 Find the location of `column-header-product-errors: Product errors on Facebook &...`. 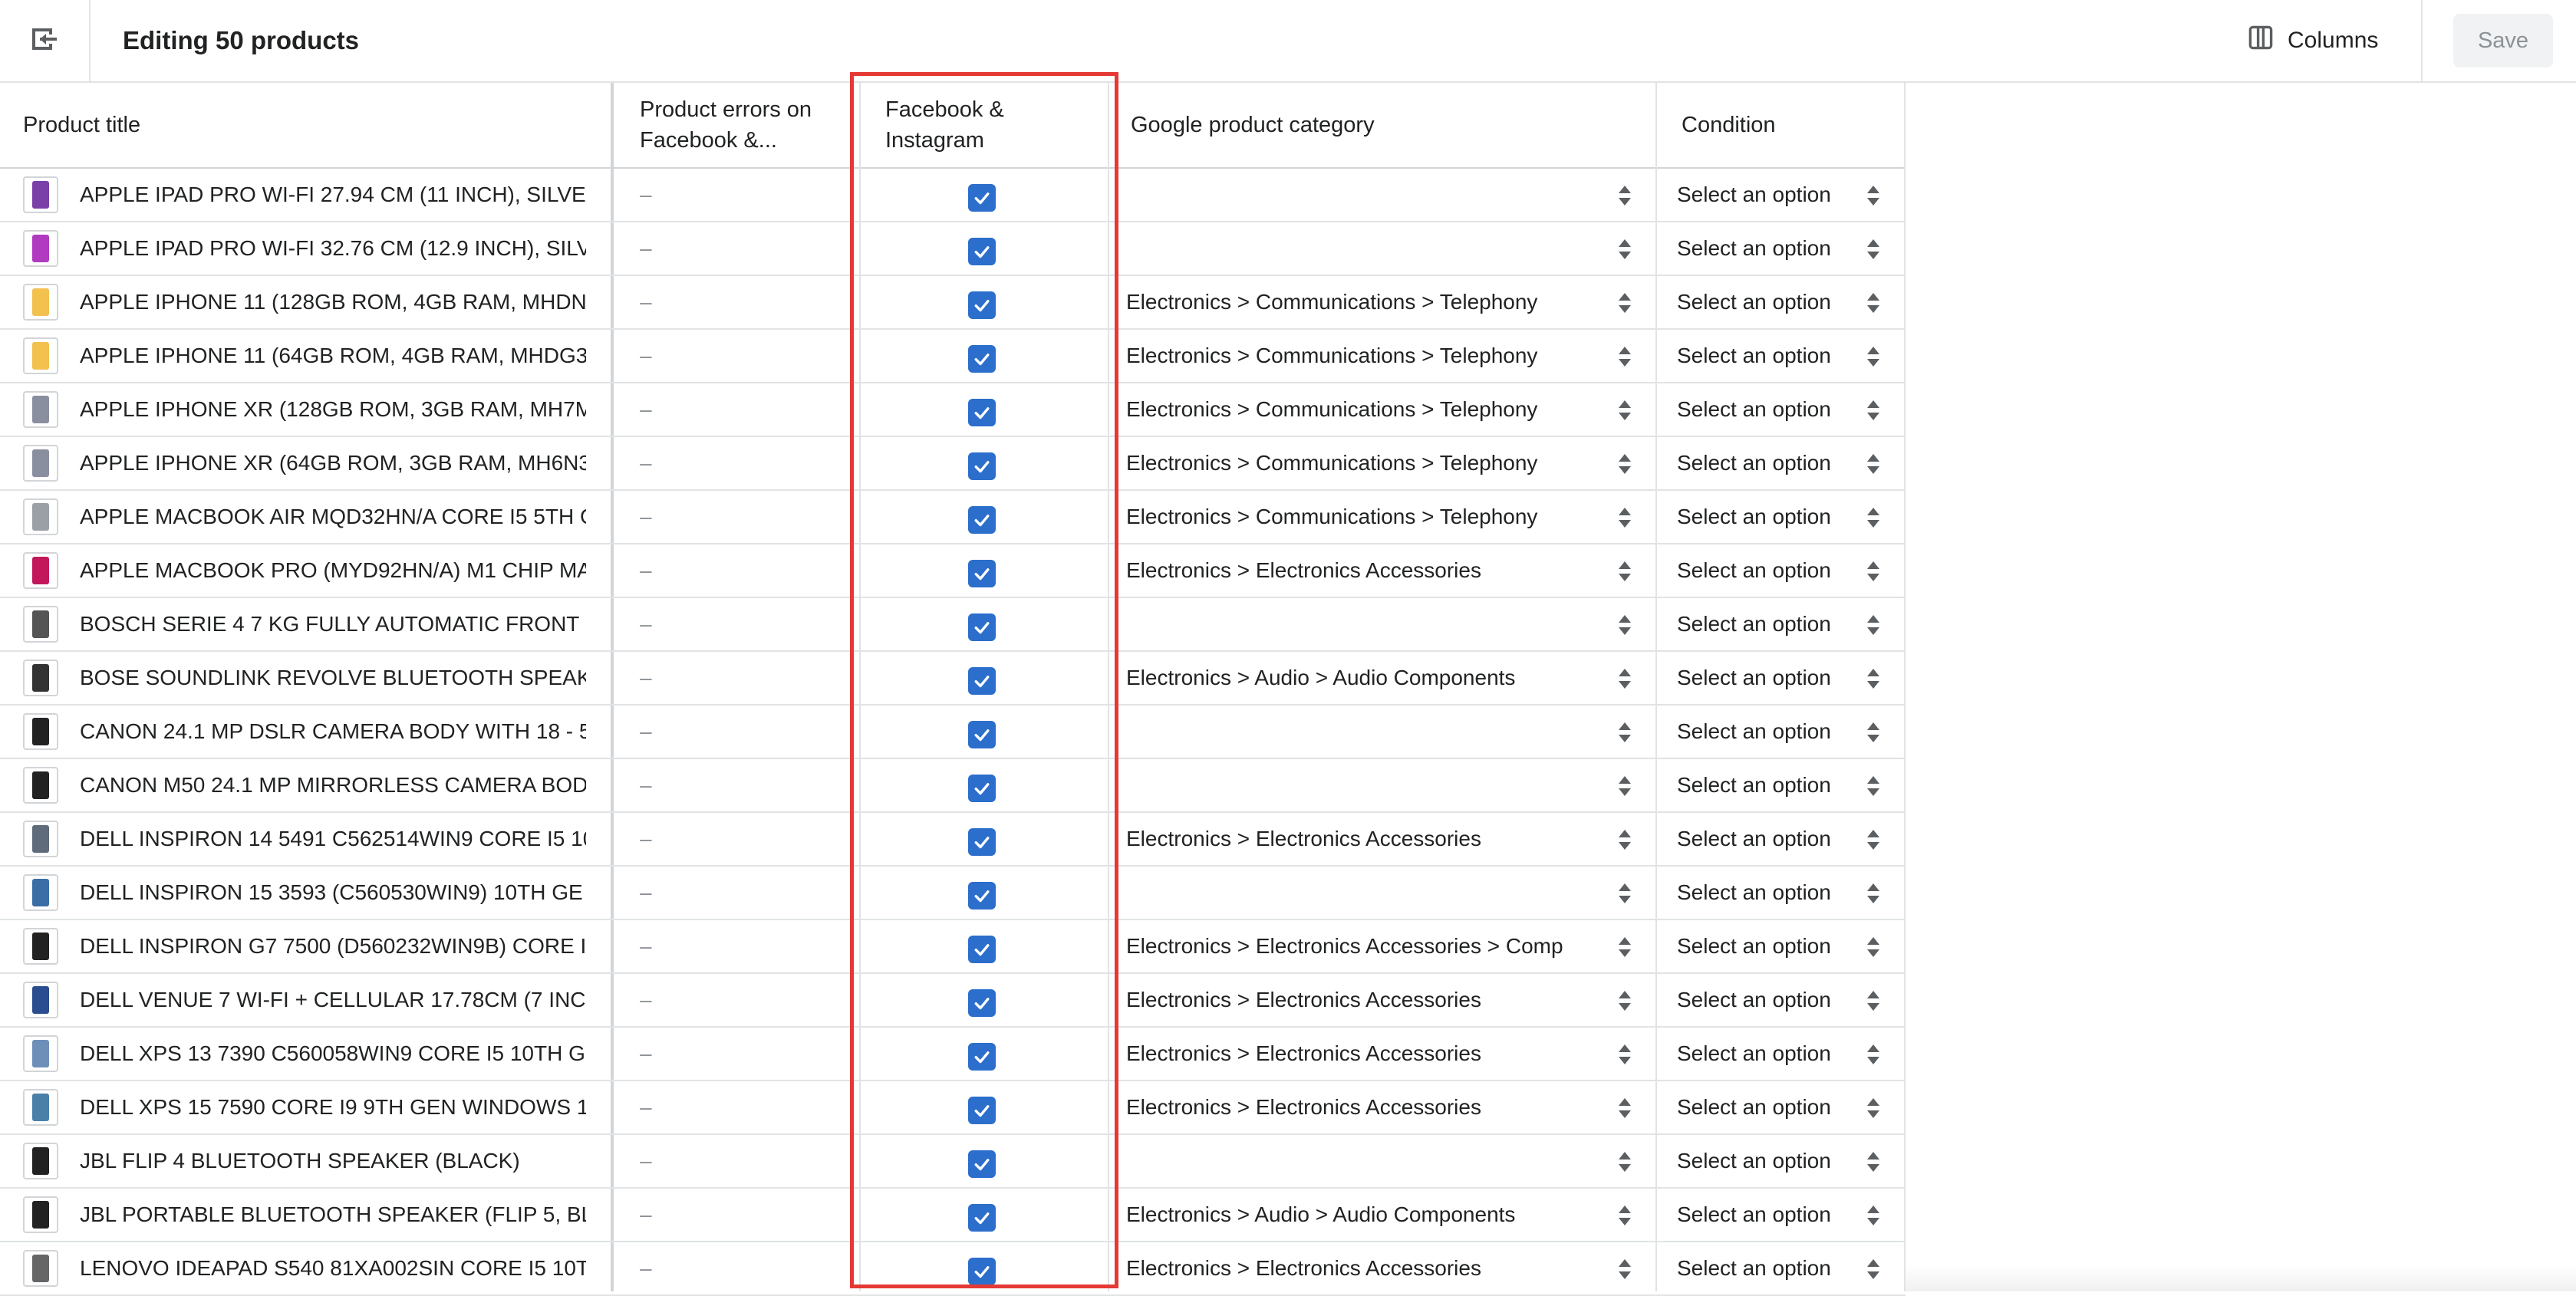

column-header-product-errors: Product errors on Facebook &... is located at coordinates (726, 125).